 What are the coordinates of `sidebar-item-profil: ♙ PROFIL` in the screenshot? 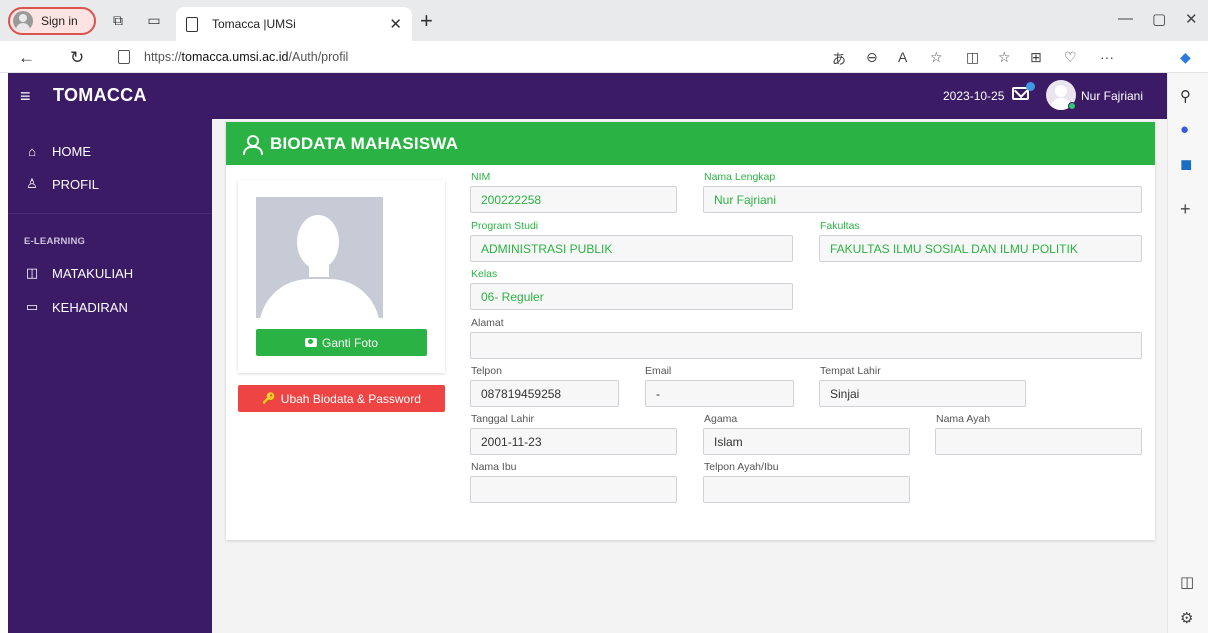 It's located at (110, 184).